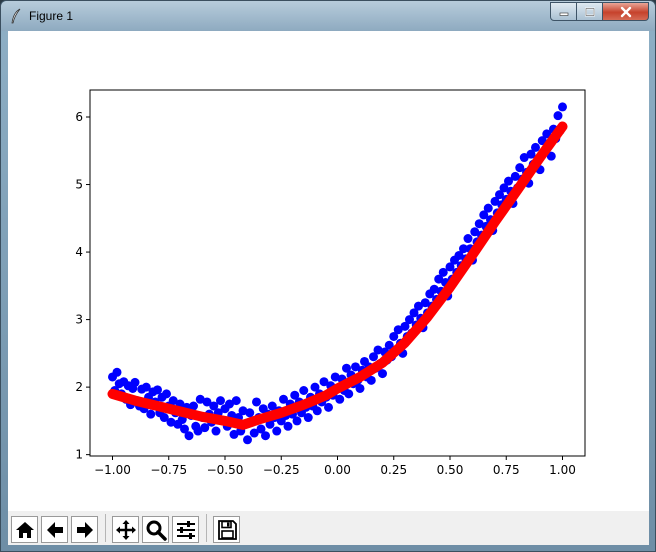 This screenshot has height=552, width=656. I want to click on save-button, so click(226, 529).